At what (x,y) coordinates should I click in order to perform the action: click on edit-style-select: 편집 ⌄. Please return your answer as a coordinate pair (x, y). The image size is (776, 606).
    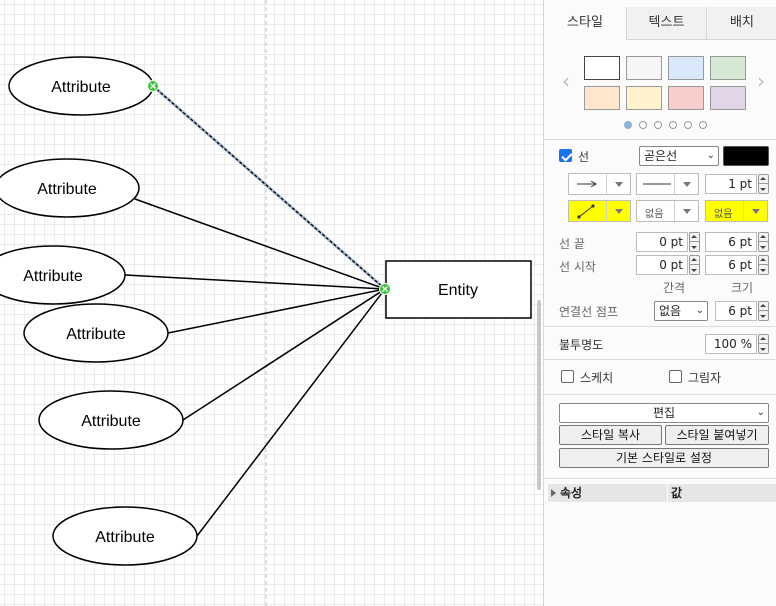
    Looking at the image, I should click on (664, 413).